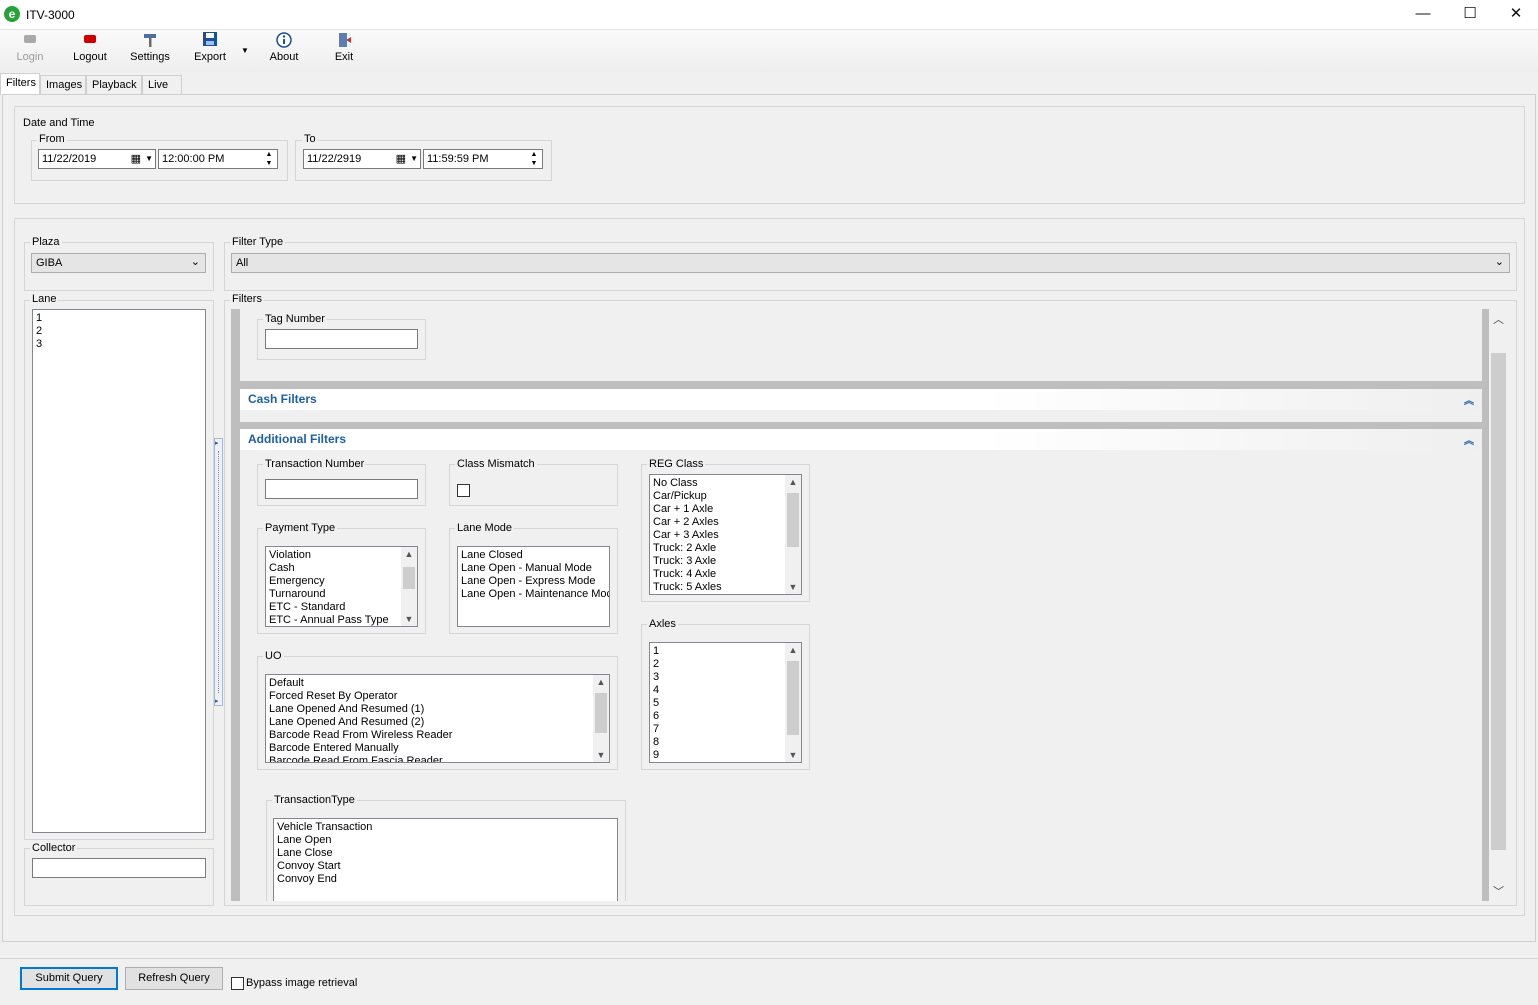 This screenshot has height=1005, width=1538. What do you see at coordinates (870, 263) in the screenshot?
I see `filter-type-select: All ⌄` at bounding box center [870, 263].